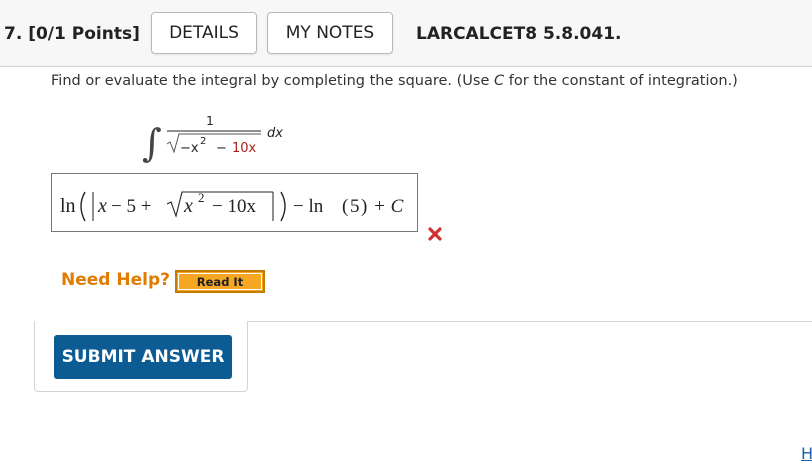 Image resolution: width=812 pixels, height=473 pixels. Describe the element at coordinates (244, 148) in the screenshot. I see `radicand-term-b: 10x` at that location.